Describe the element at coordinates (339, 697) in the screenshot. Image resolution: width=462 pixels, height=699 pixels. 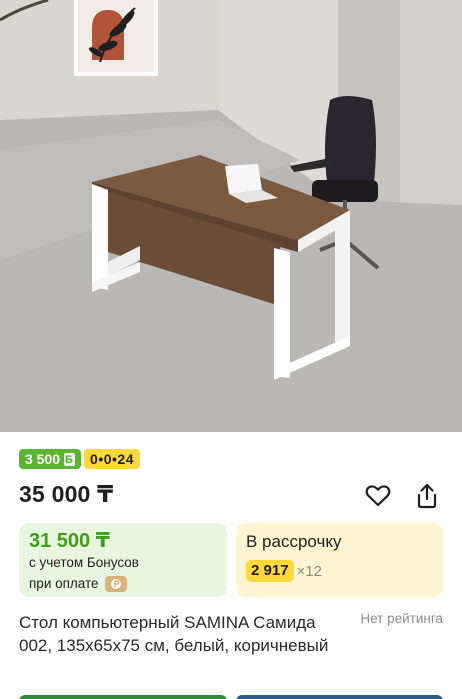
I see `cart-button-edge` at that location.